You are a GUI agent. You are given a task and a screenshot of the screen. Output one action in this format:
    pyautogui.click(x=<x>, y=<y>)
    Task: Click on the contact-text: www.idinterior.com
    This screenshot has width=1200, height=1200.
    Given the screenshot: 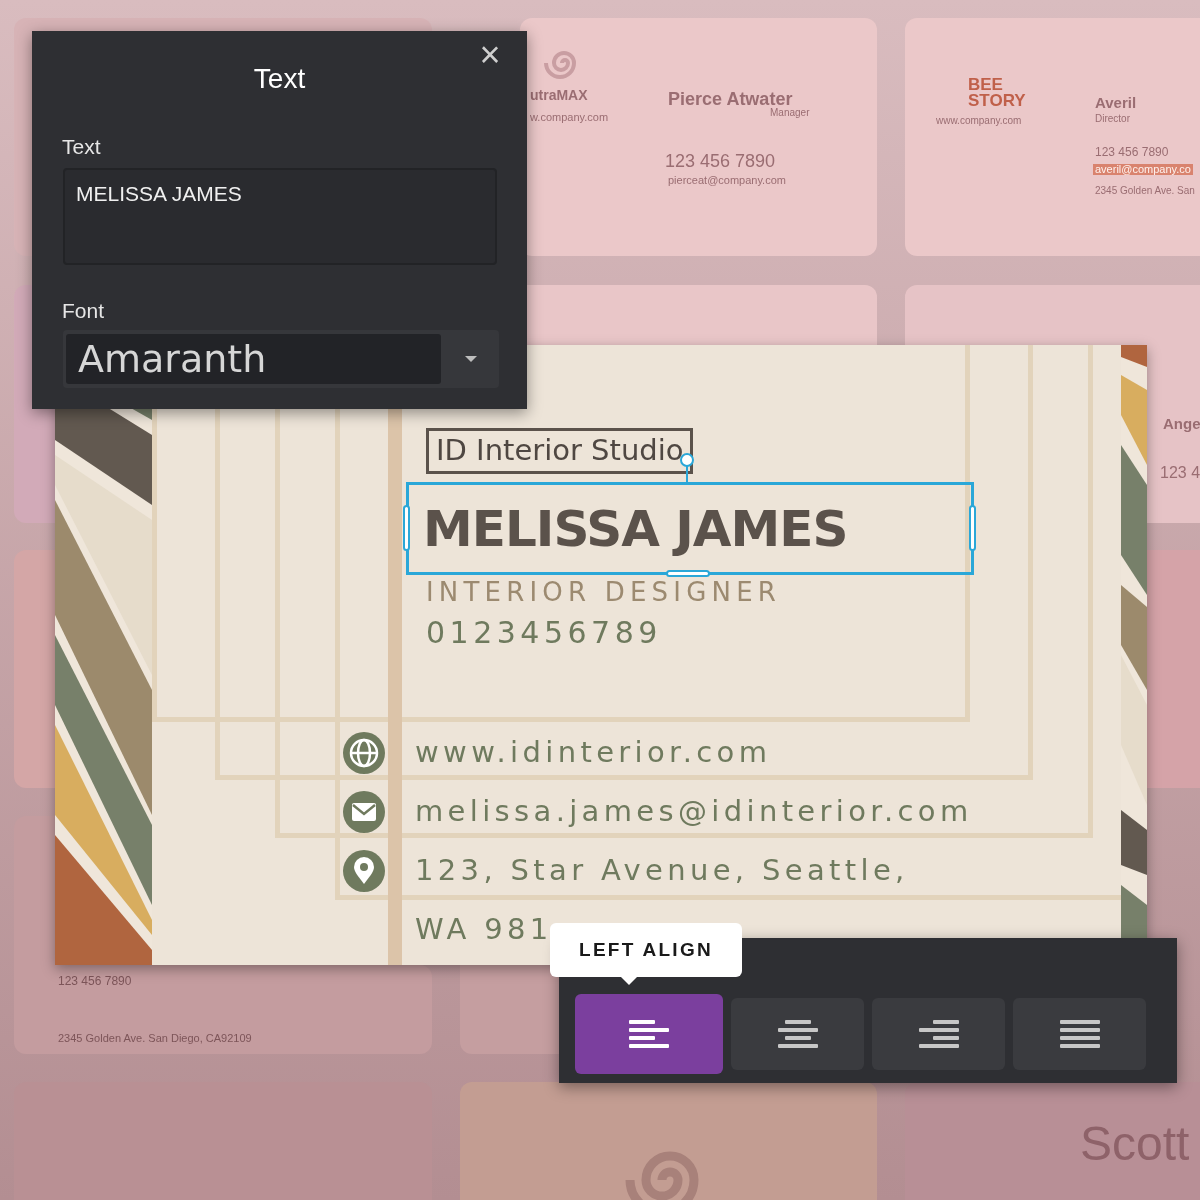 What is the action you would take?
    pyautogui.click(x=593, y=752)
    